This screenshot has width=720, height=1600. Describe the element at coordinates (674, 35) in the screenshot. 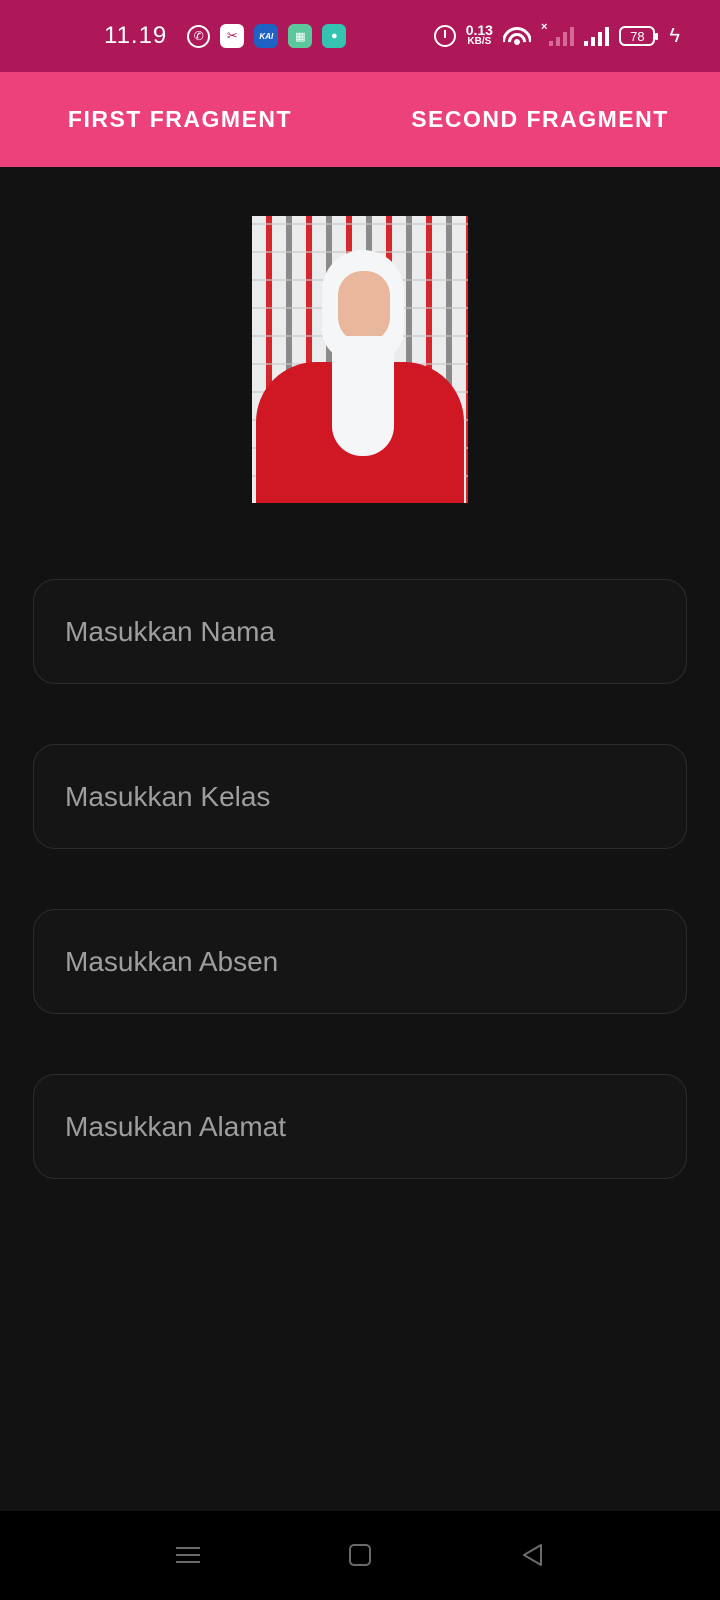

I see `charging-icon: ϟ` at that location.